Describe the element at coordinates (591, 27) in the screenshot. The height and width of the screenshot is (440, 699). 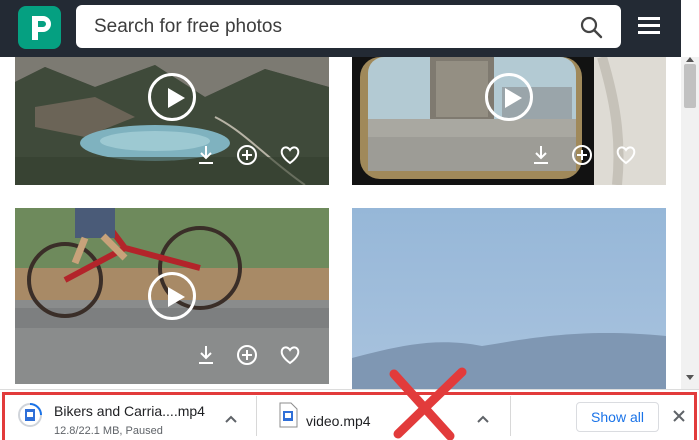
I see `search-icon` at that location.